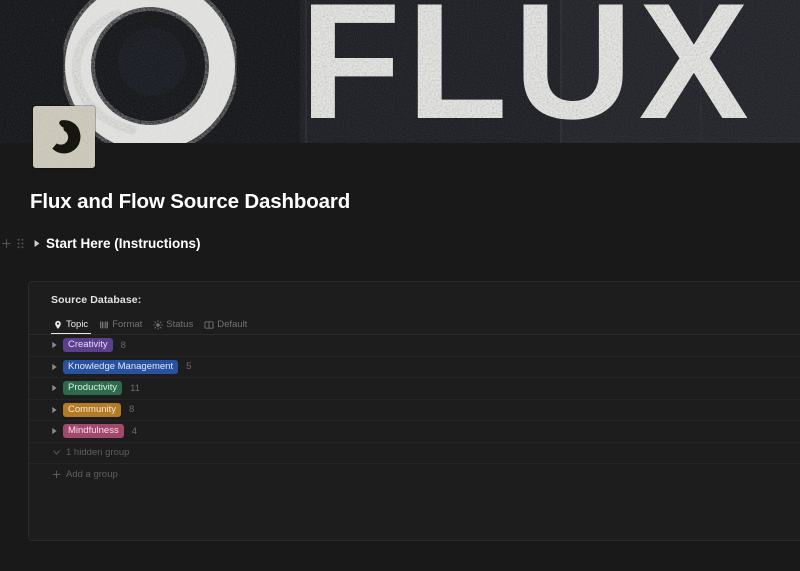 Image resolution: width=800 pixels, height=571 pixels. What do you see at coordinates (414, 432) in the screenshot?
I see `table-row: Mindfulness 4` at bounding box center [414, 432].